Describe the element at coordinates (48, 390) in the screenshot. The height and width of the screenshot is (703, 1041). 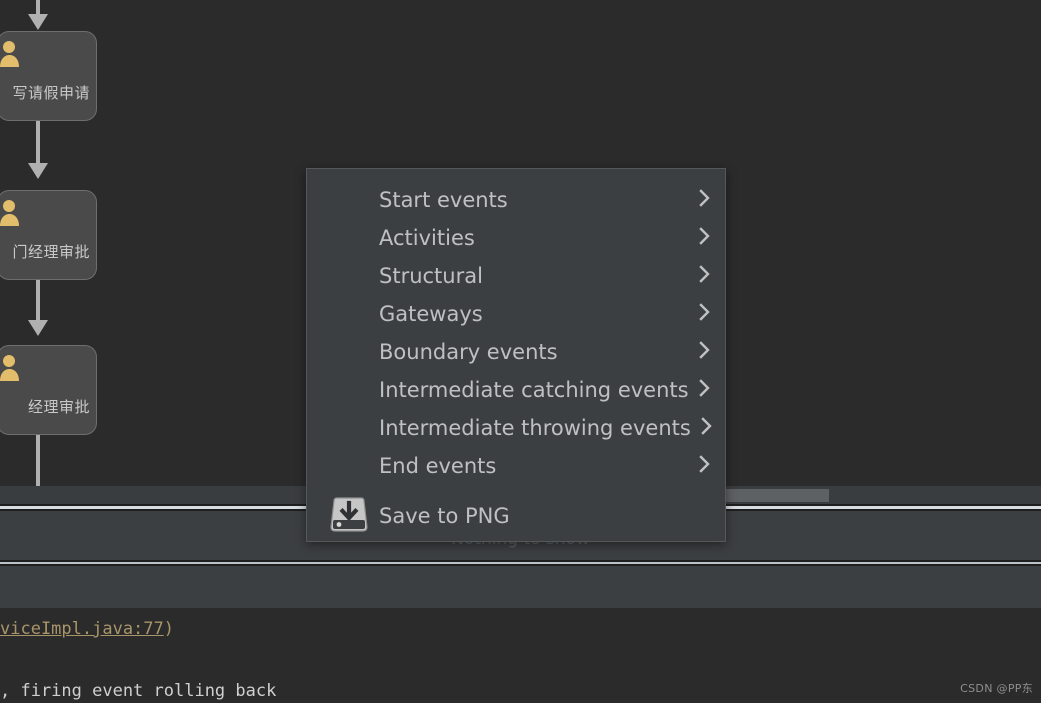
I see `bpmn-node-user-task-3: 经理审批` at that location.